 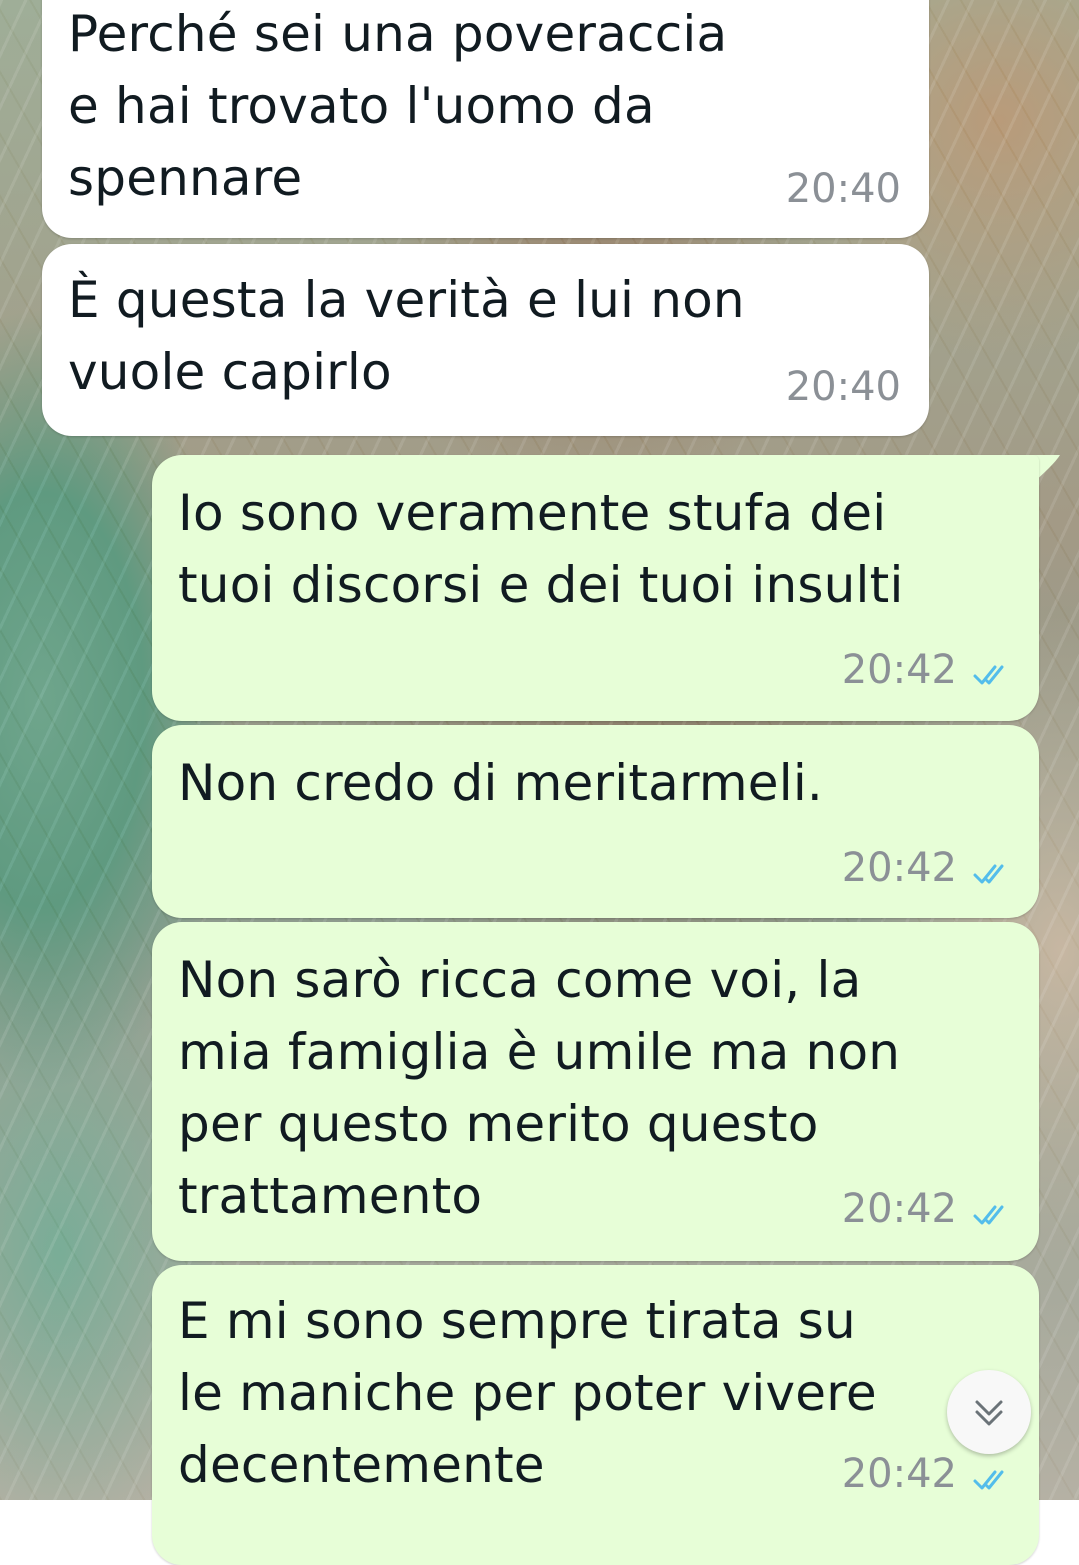 I want to click on outgoing-message: Non credo di meritarmeli. 20:42, so click(x=595, y=821).